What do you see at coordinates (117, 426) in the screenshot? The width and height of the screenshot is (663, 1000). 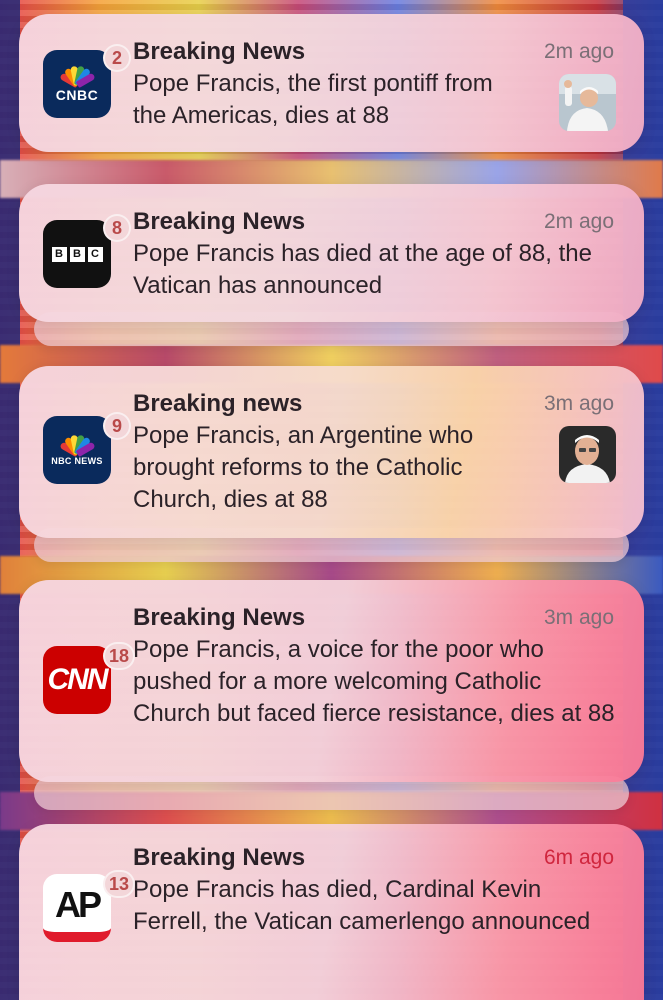 I see `notification-count-badge: 9` at bounding box center [117, 426].